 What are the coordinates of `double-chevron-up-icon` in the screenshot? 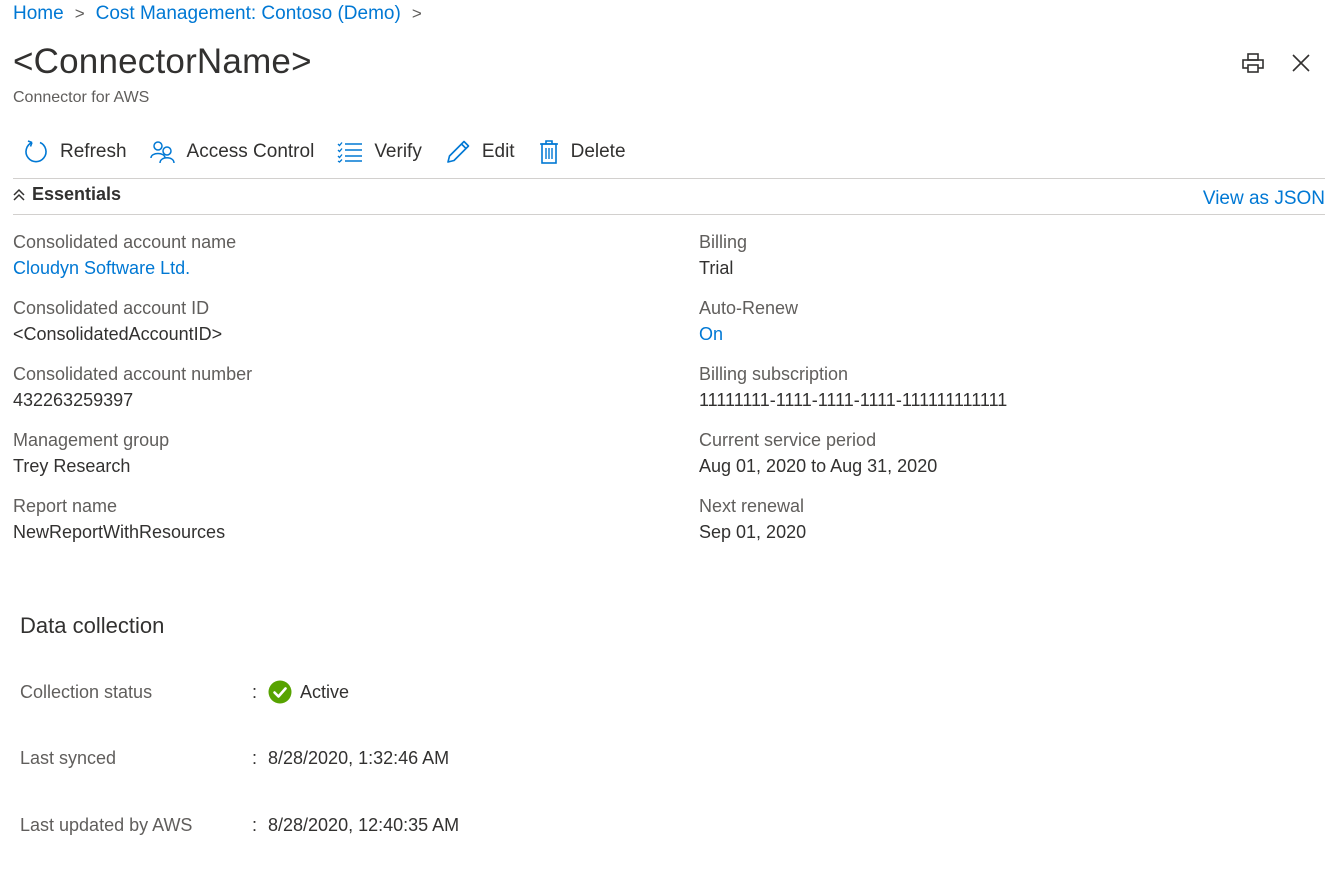 It's located at (19, 194).